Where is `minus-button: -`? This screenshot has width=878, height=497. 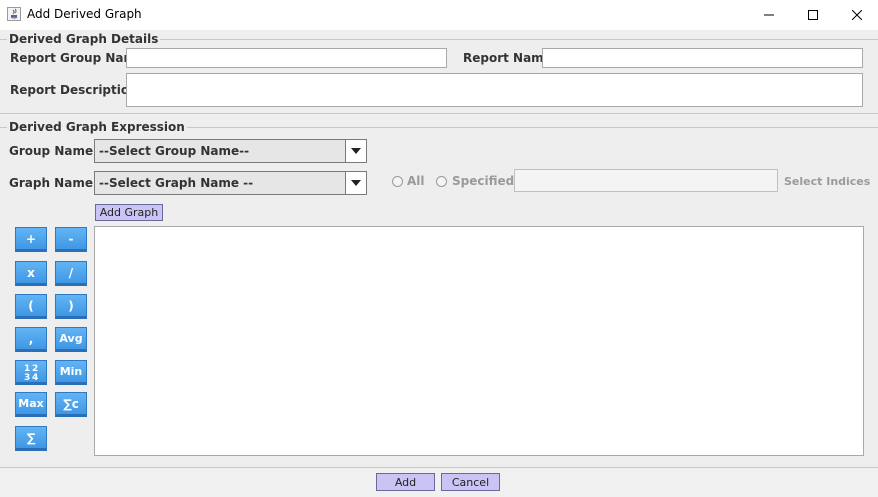
minus-button: - is located at coordinates (71, 239).